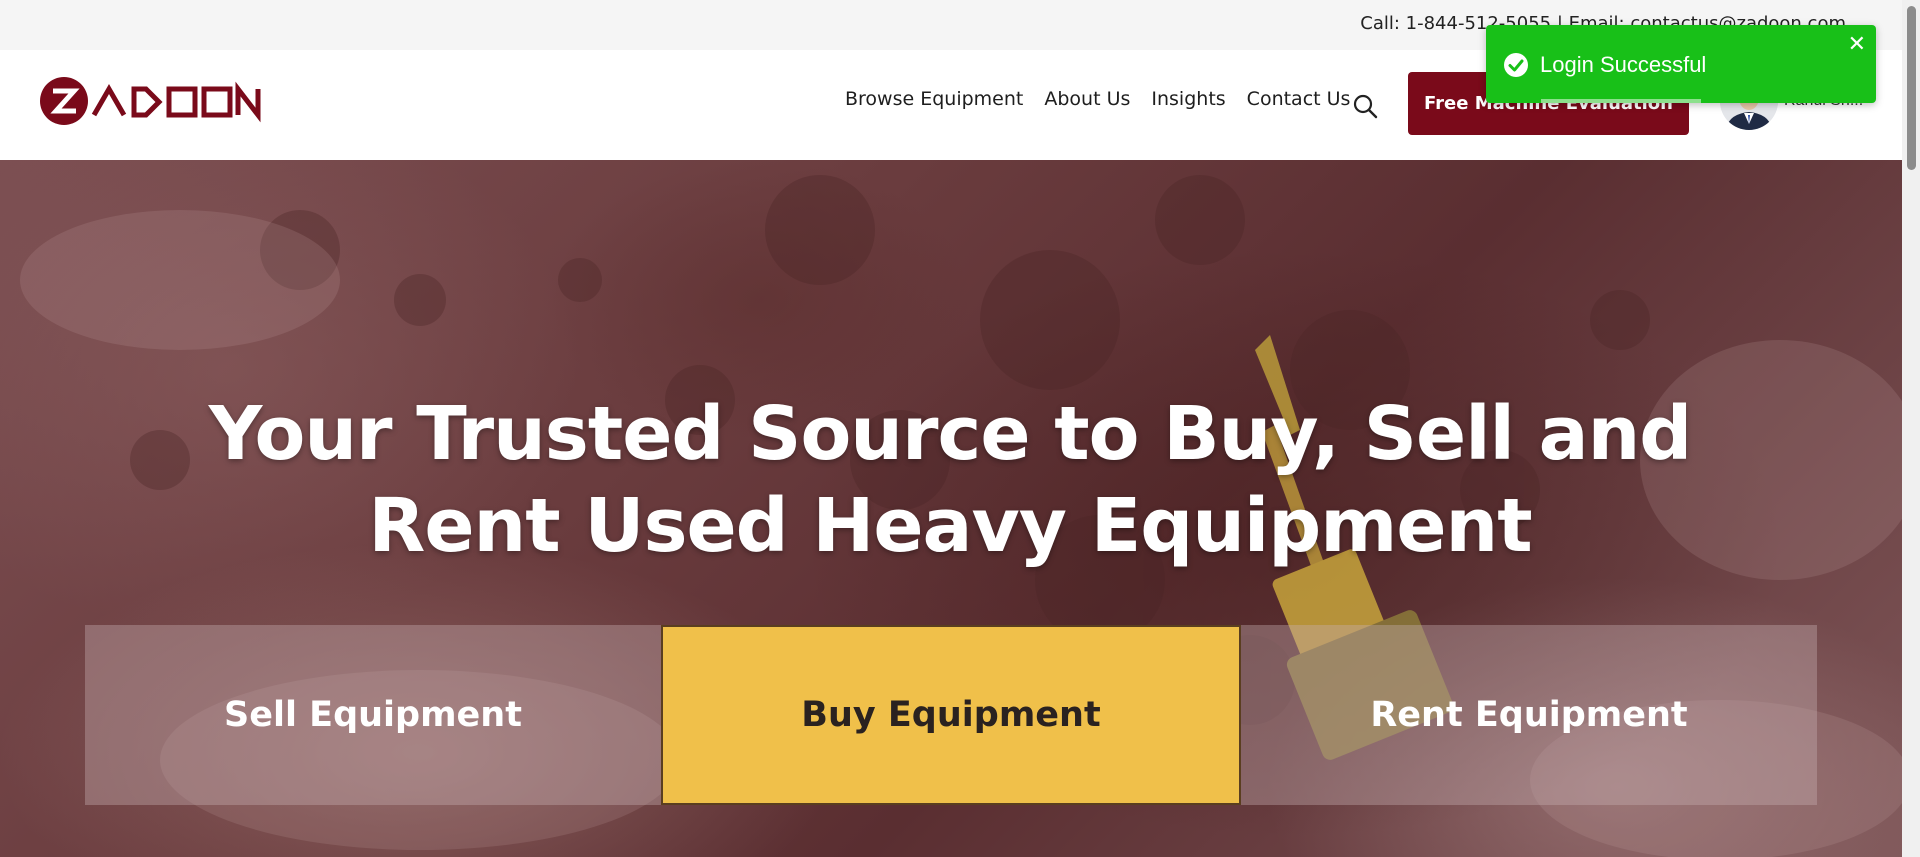 The image size is (1920, 857). What do you see at coordinates (1188, 99) in the screenshot?
I see `nav-insights: Insights` at bounding box center [1188, 99].